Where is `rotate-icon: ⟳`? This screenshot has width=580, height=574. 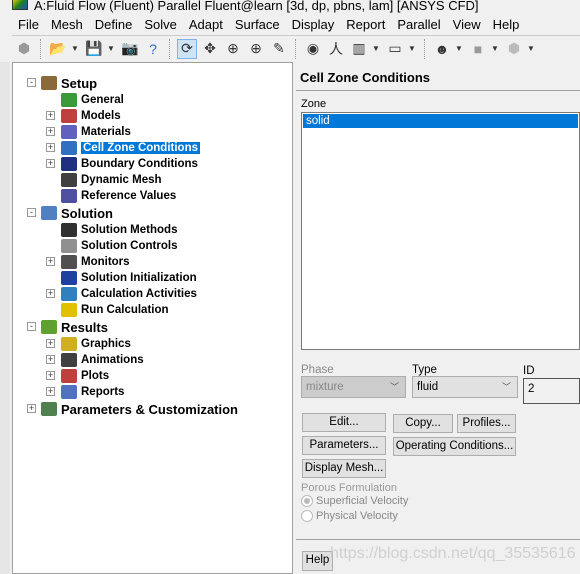
rotate-icon: ⟳ is located at coordinates (187, 48).